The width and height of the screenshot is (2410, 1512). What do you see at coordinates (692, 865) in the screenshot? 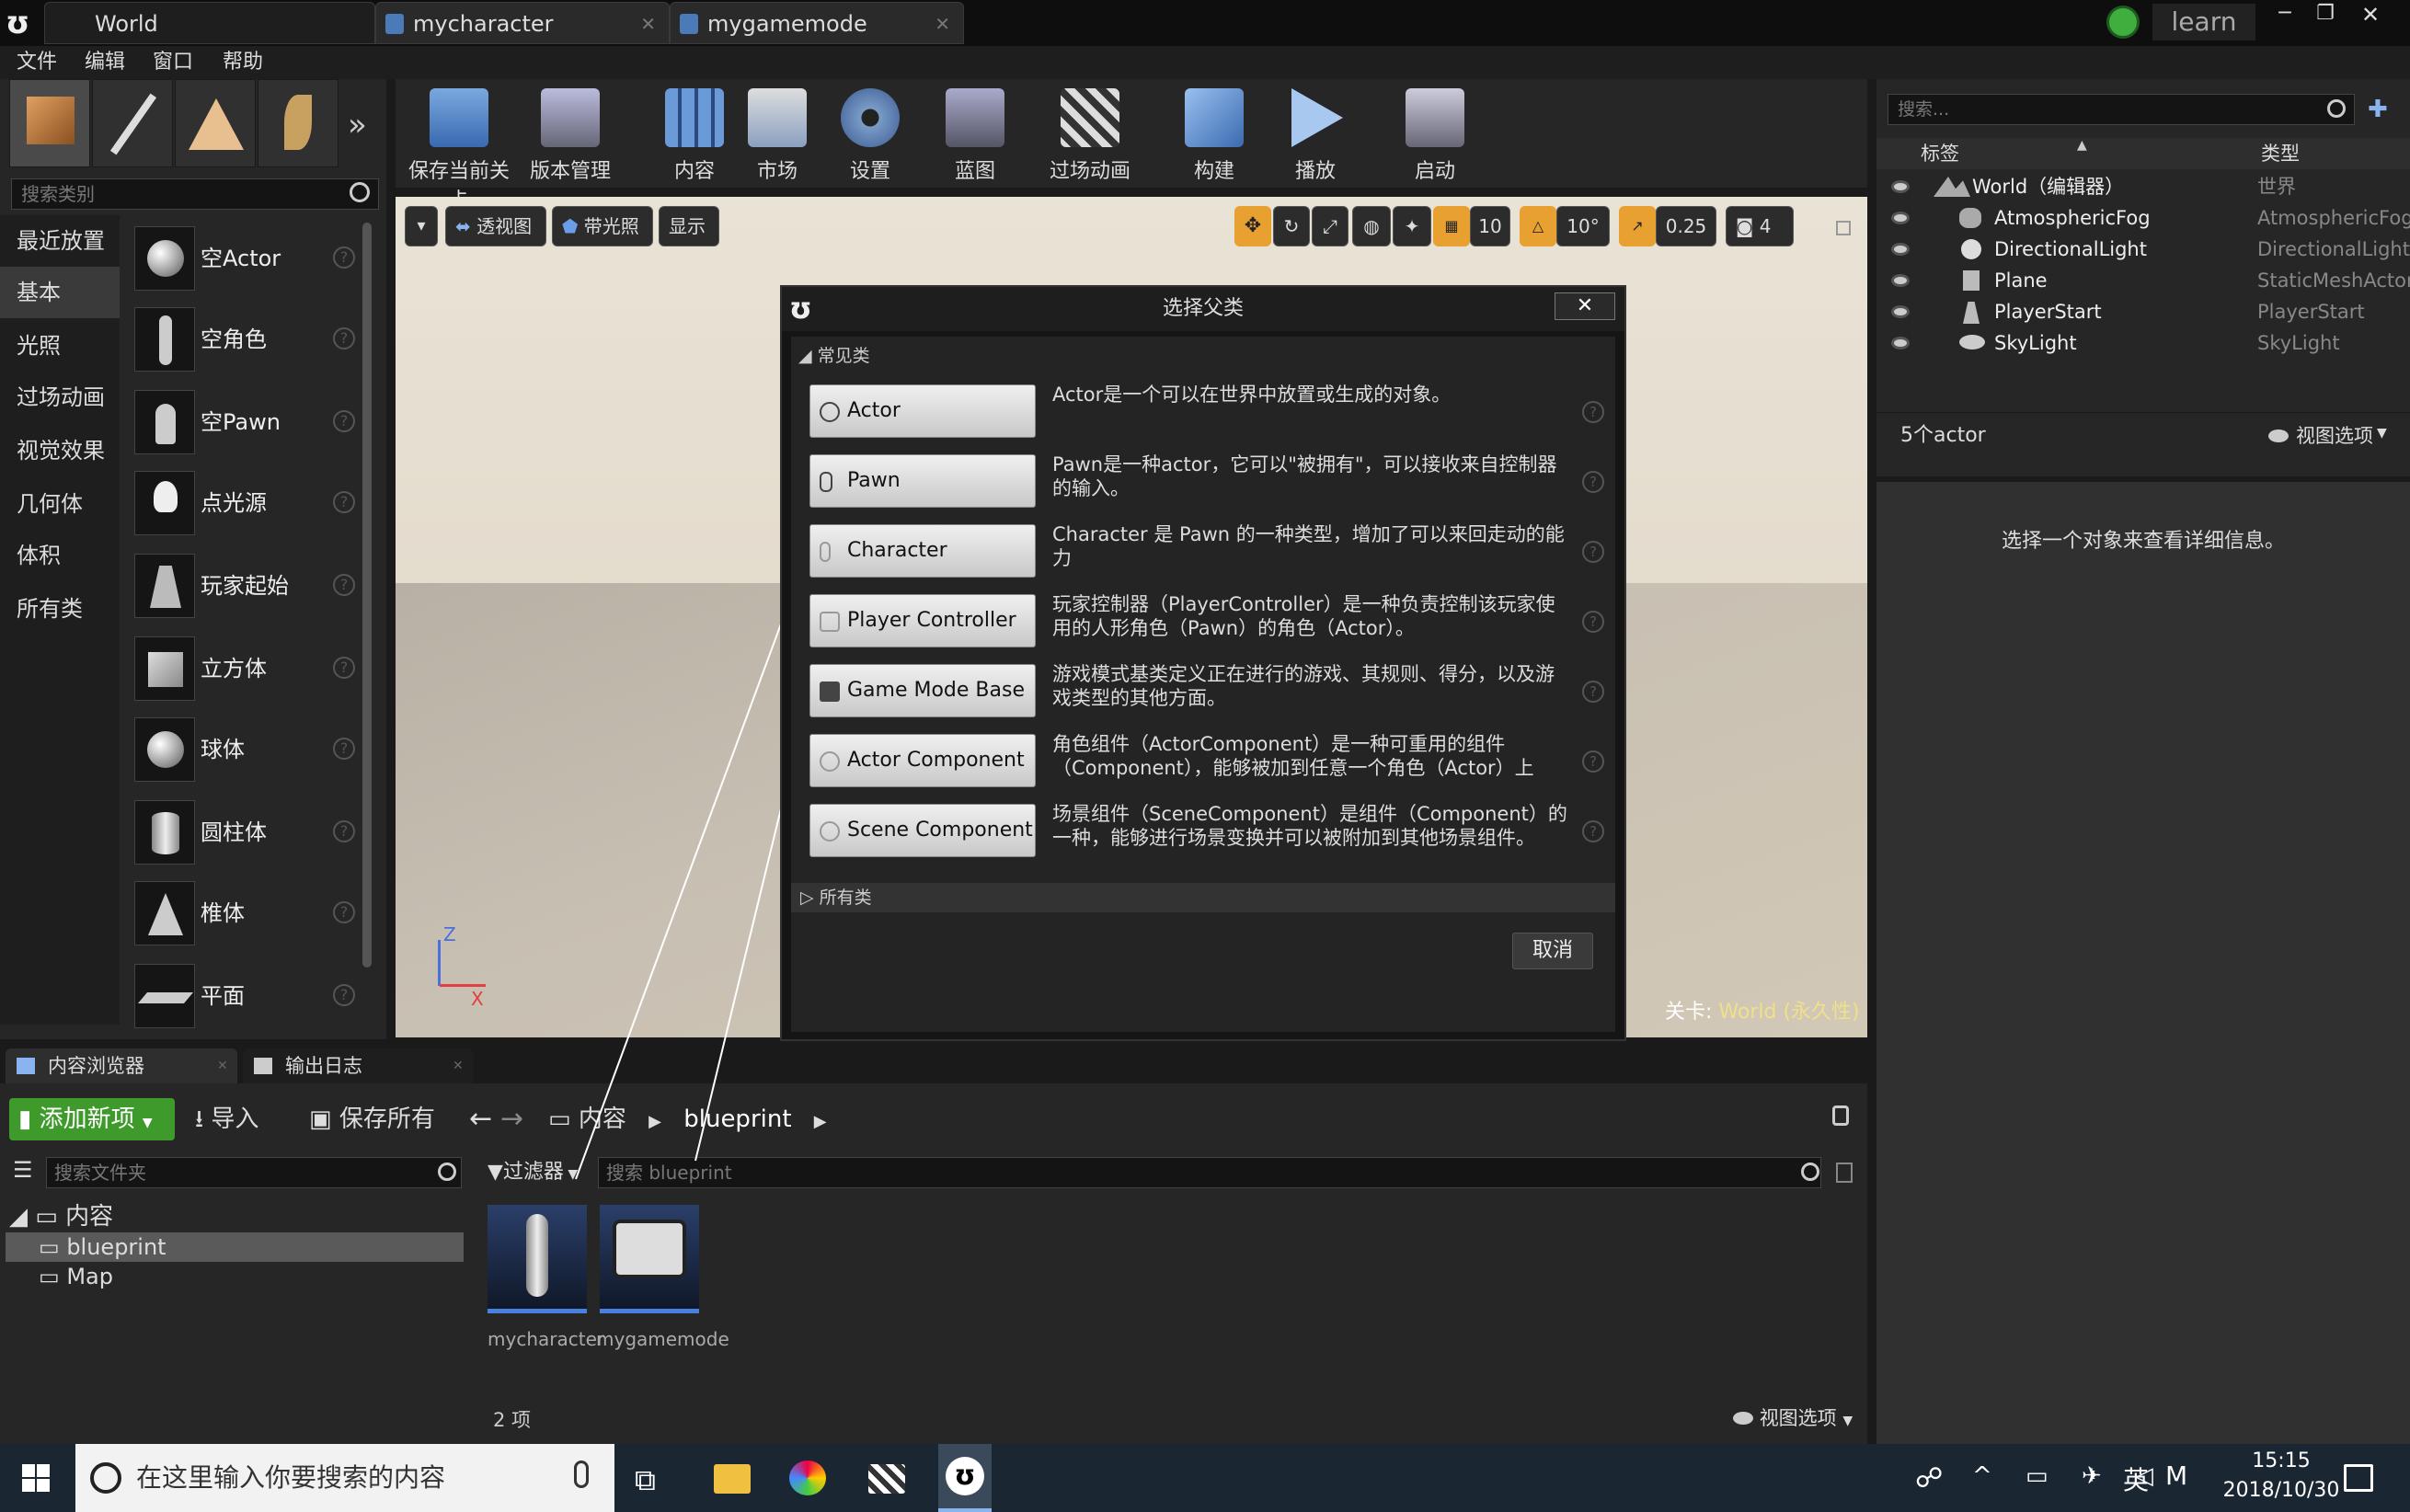
I see `connector-line` at bounding box center [692, 865].